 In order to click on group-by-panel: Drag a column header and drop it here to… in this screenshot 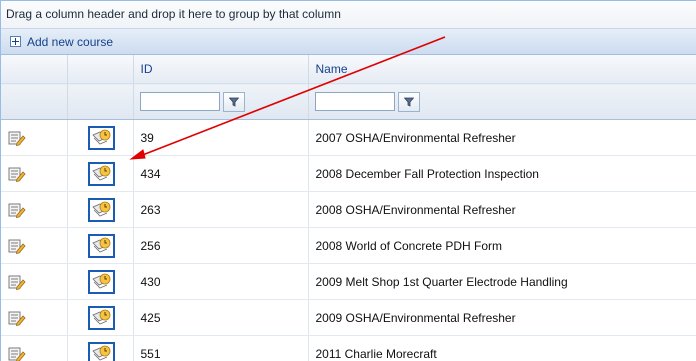, I will do `click(348, 15)`.